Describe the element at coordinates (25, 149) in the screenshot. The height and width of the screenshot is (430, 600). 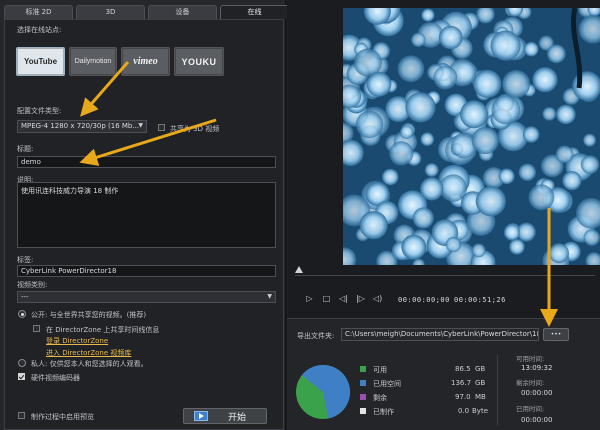
I see `title-label: 标题:` at that location.